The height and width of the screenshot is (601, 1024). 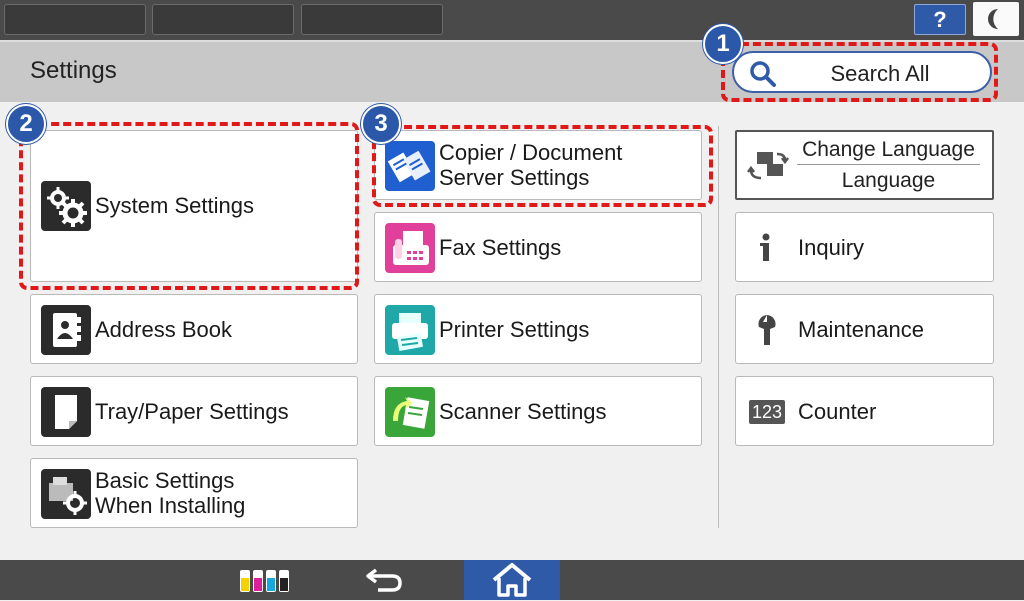 What do you see at coordinates (723, 44) in the screenshot?
I see `step-badge-1: 1` at bounding box center [723, 44].